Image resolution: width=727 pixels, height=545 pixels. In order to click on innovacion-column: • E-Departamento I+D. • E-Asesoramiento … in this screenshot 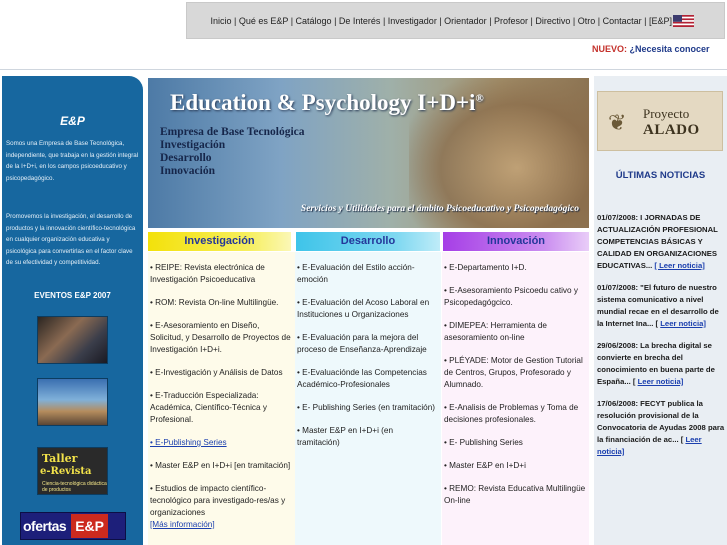, I will do `click(515, 398)`.